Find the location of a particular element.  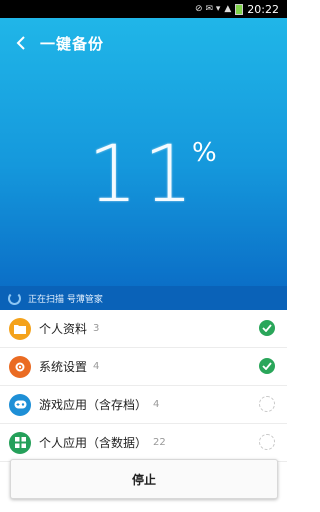

list-item: 系统设置 4 is located at coordinates (143, 367).